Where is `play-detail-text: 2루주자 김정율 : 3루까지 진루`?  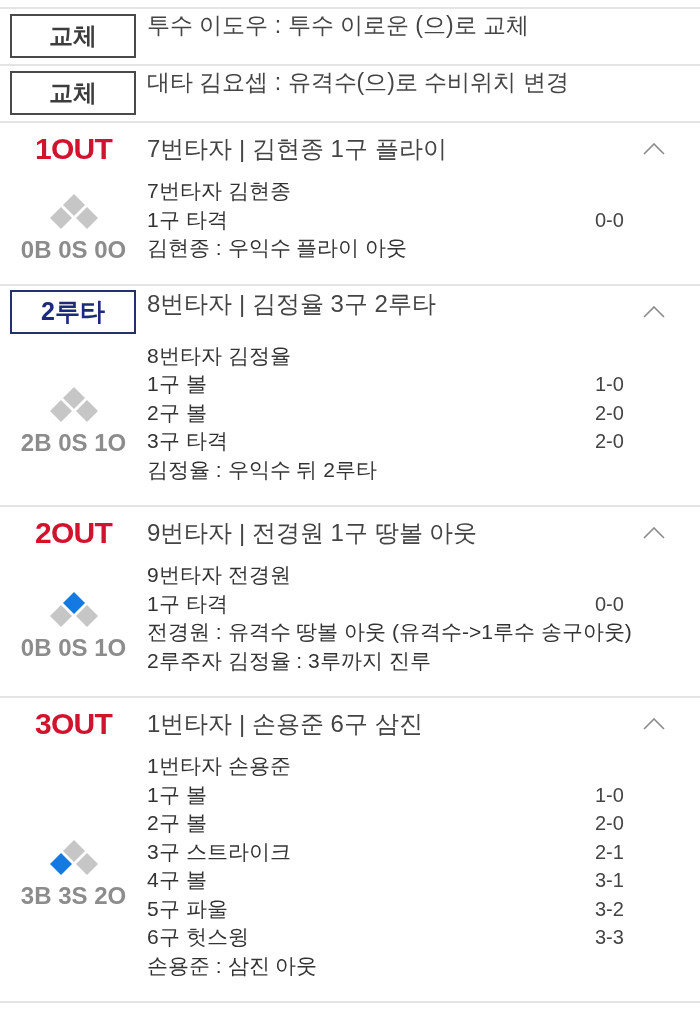
play-detail-text: 2루주자 김정율 : 3루까지 진루 is located at coordinates (289, 660).